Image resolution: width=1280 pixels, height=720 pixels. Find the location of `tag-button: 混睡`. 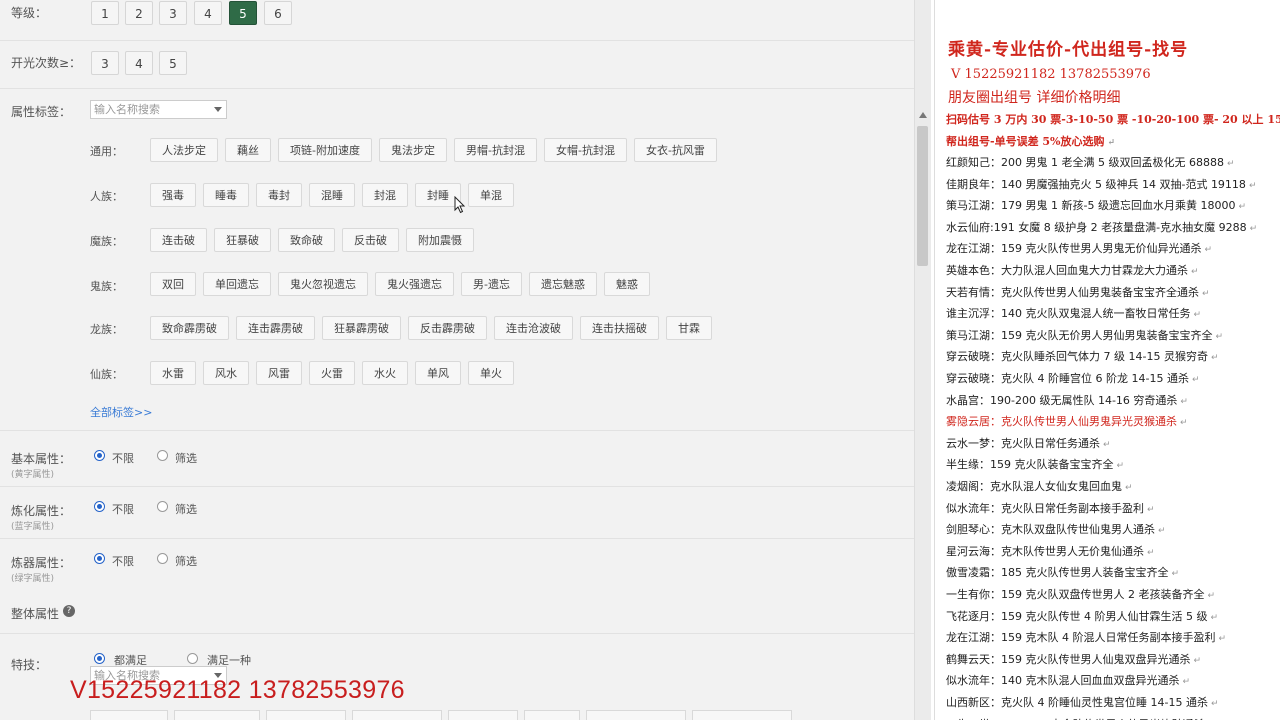

tag-button: 混睡 is located at coordinates (332, 195).